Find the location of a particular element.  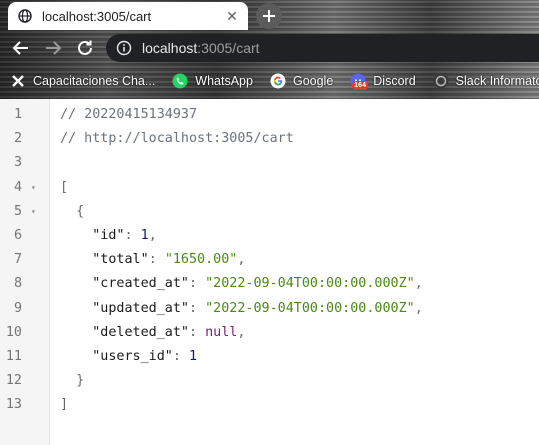

tab-strip: localhost:3005/cart ✕ is located at coordinates (269, 15).